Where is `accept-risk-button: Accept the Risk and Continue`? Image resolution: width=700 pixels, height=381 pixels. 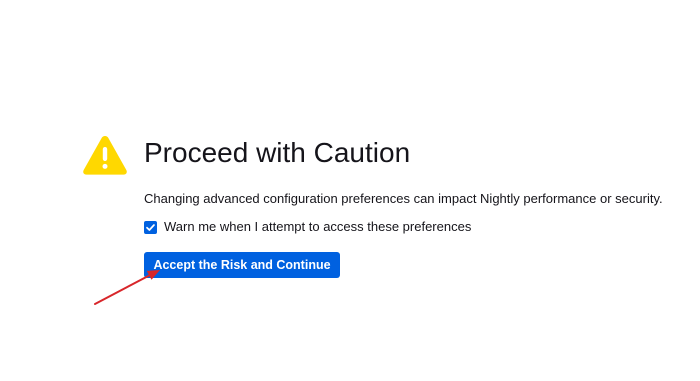
accept-risk-button: Accept the Risk and Continue is located at coordinates (242, 265).